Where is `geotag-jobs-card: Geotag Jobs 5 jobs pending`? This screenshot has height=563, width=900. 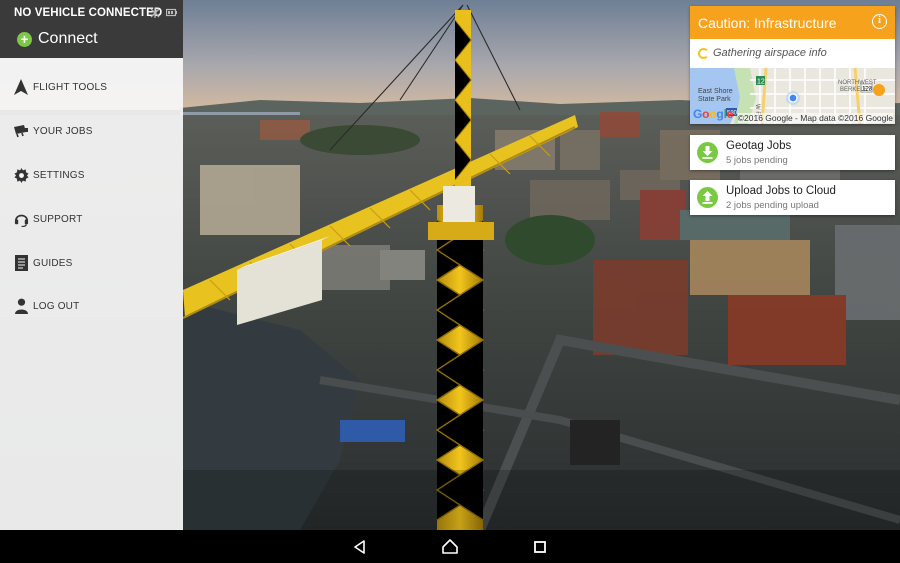 geotag-jobs-card: Geotag Jobs 5 jobs pending is located at coordinates (792, 152).